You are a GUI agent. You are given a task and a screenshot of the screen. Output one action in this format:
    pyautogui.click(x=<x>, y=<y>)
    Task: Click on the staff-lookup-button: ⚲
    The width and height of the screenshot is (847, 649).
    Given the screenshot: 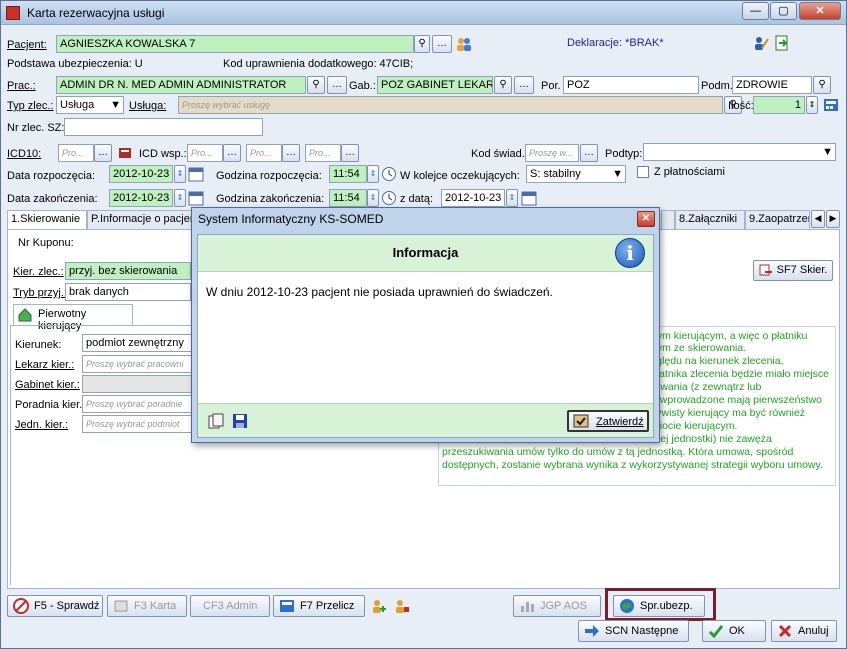 What is the action you would take?
    pyautogui.click(x=316, y=85)
    